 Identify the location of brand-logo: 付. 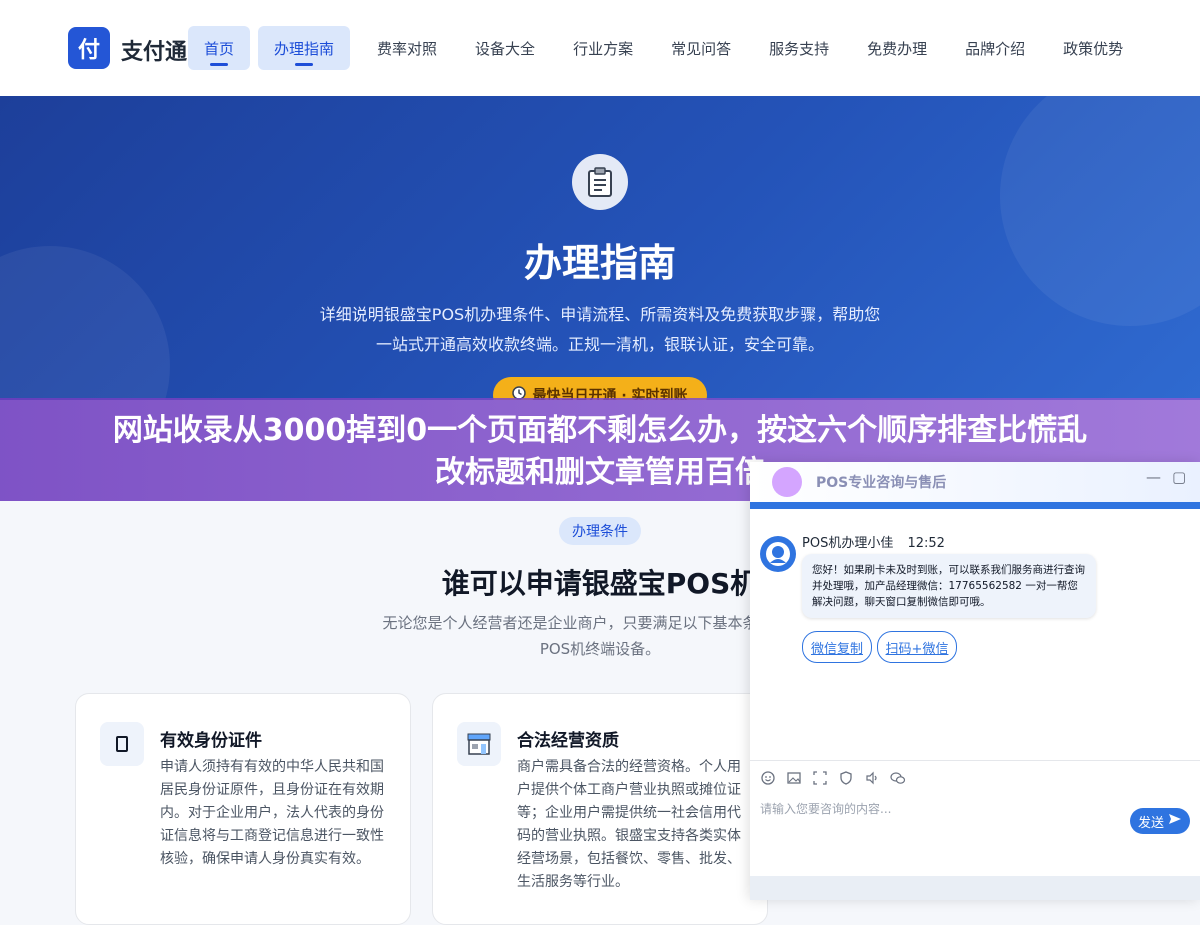
(89, 48).